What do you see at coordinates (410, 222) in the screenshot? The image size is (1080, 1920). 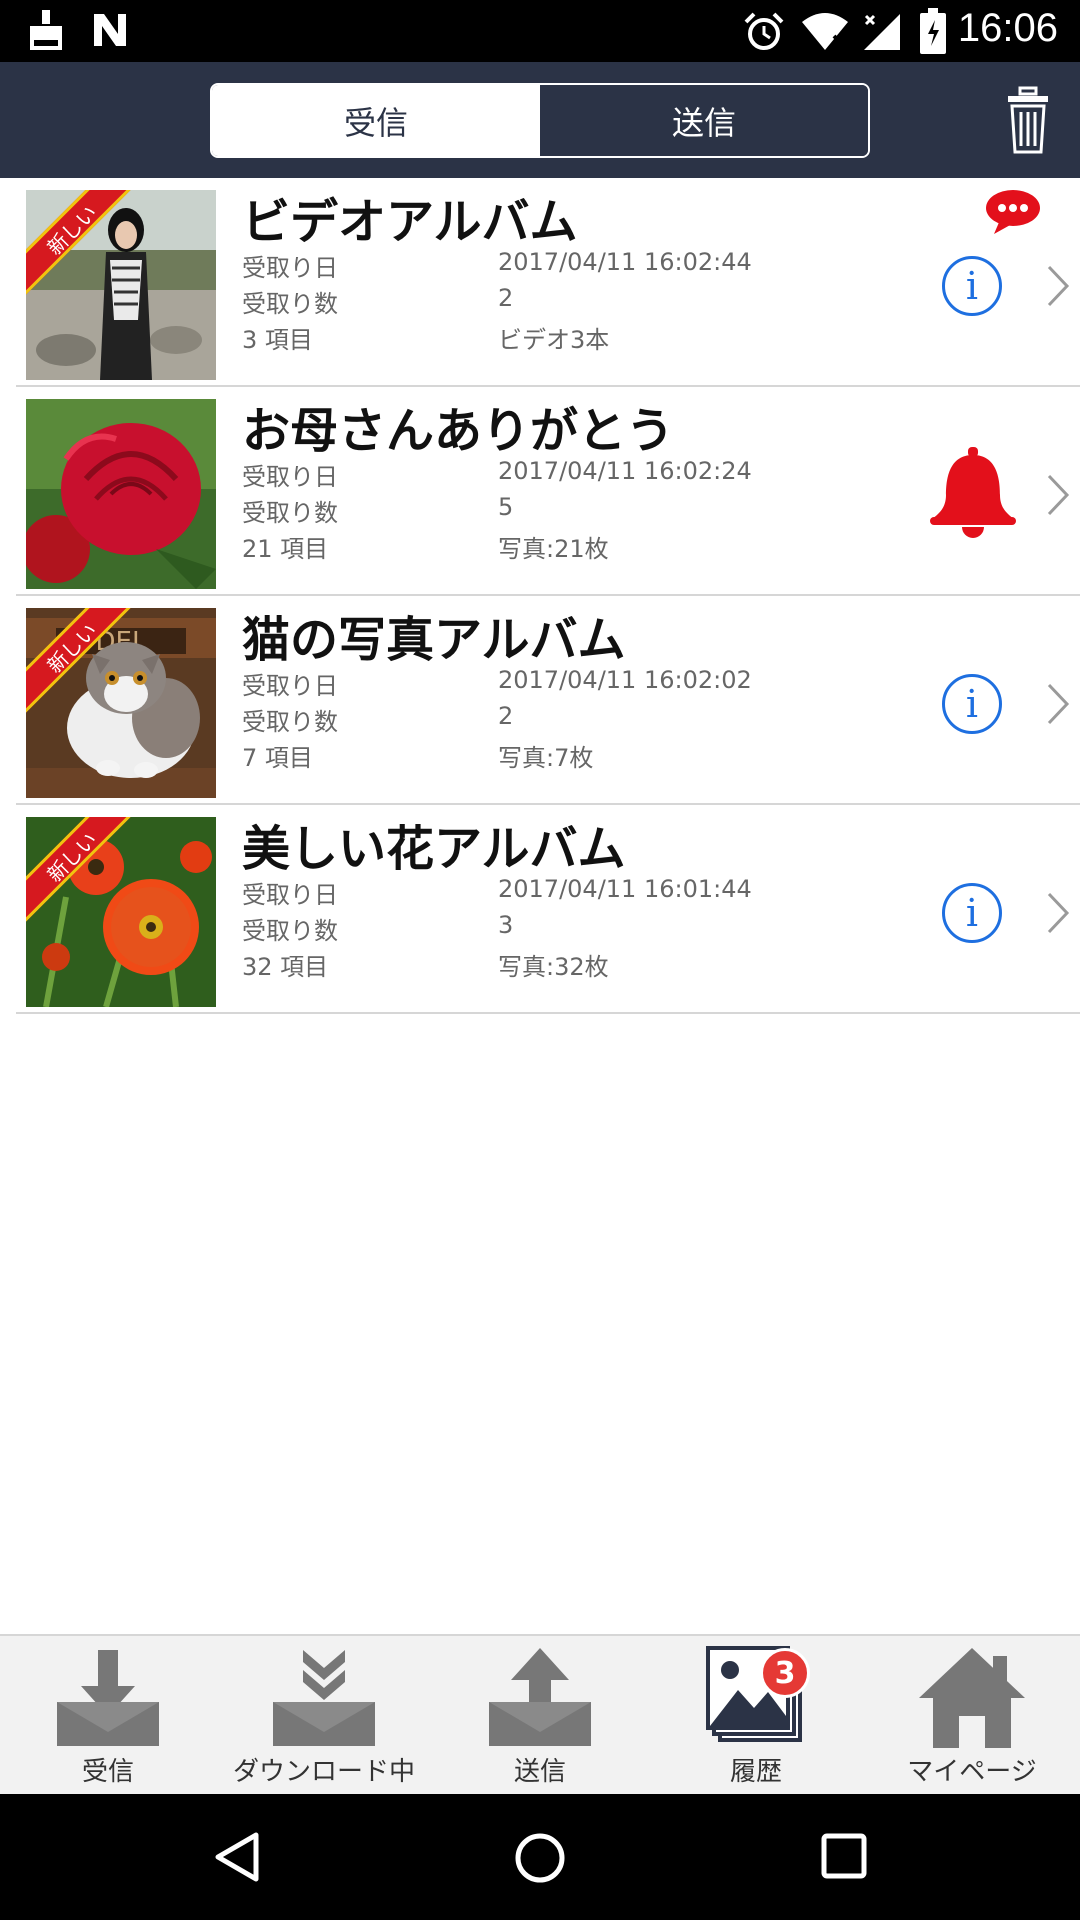 I see `album-title: ビデオアルバム` at bounding box center [410, 222].